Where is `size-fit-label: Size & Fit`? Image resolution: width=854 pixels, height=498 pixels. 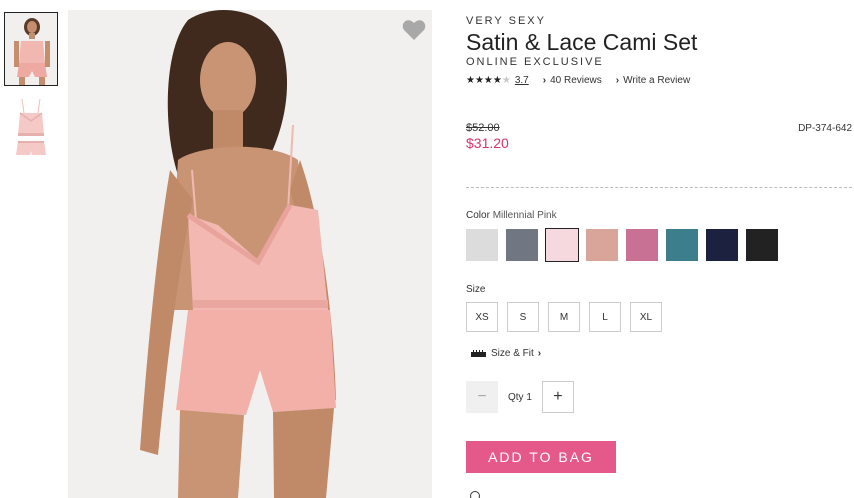 size-fit-label: Size & Fit is located at coordinates (512, 353).